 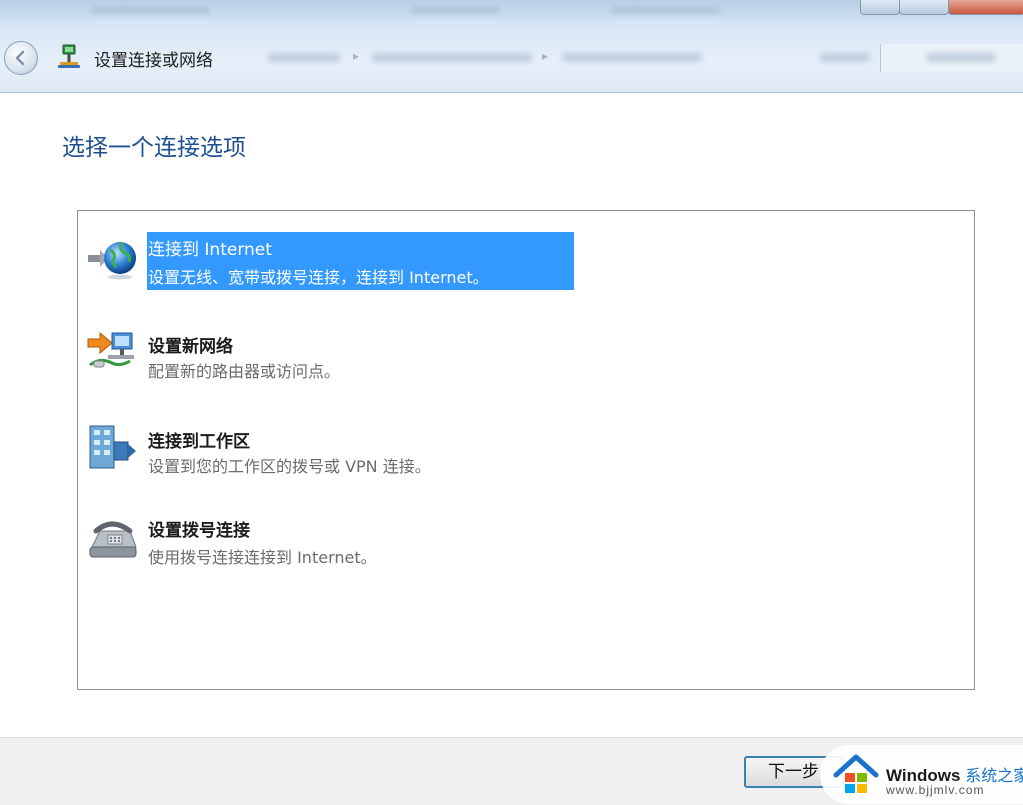 I want to click on new-network-router-icon, so click(x=110, y=349).